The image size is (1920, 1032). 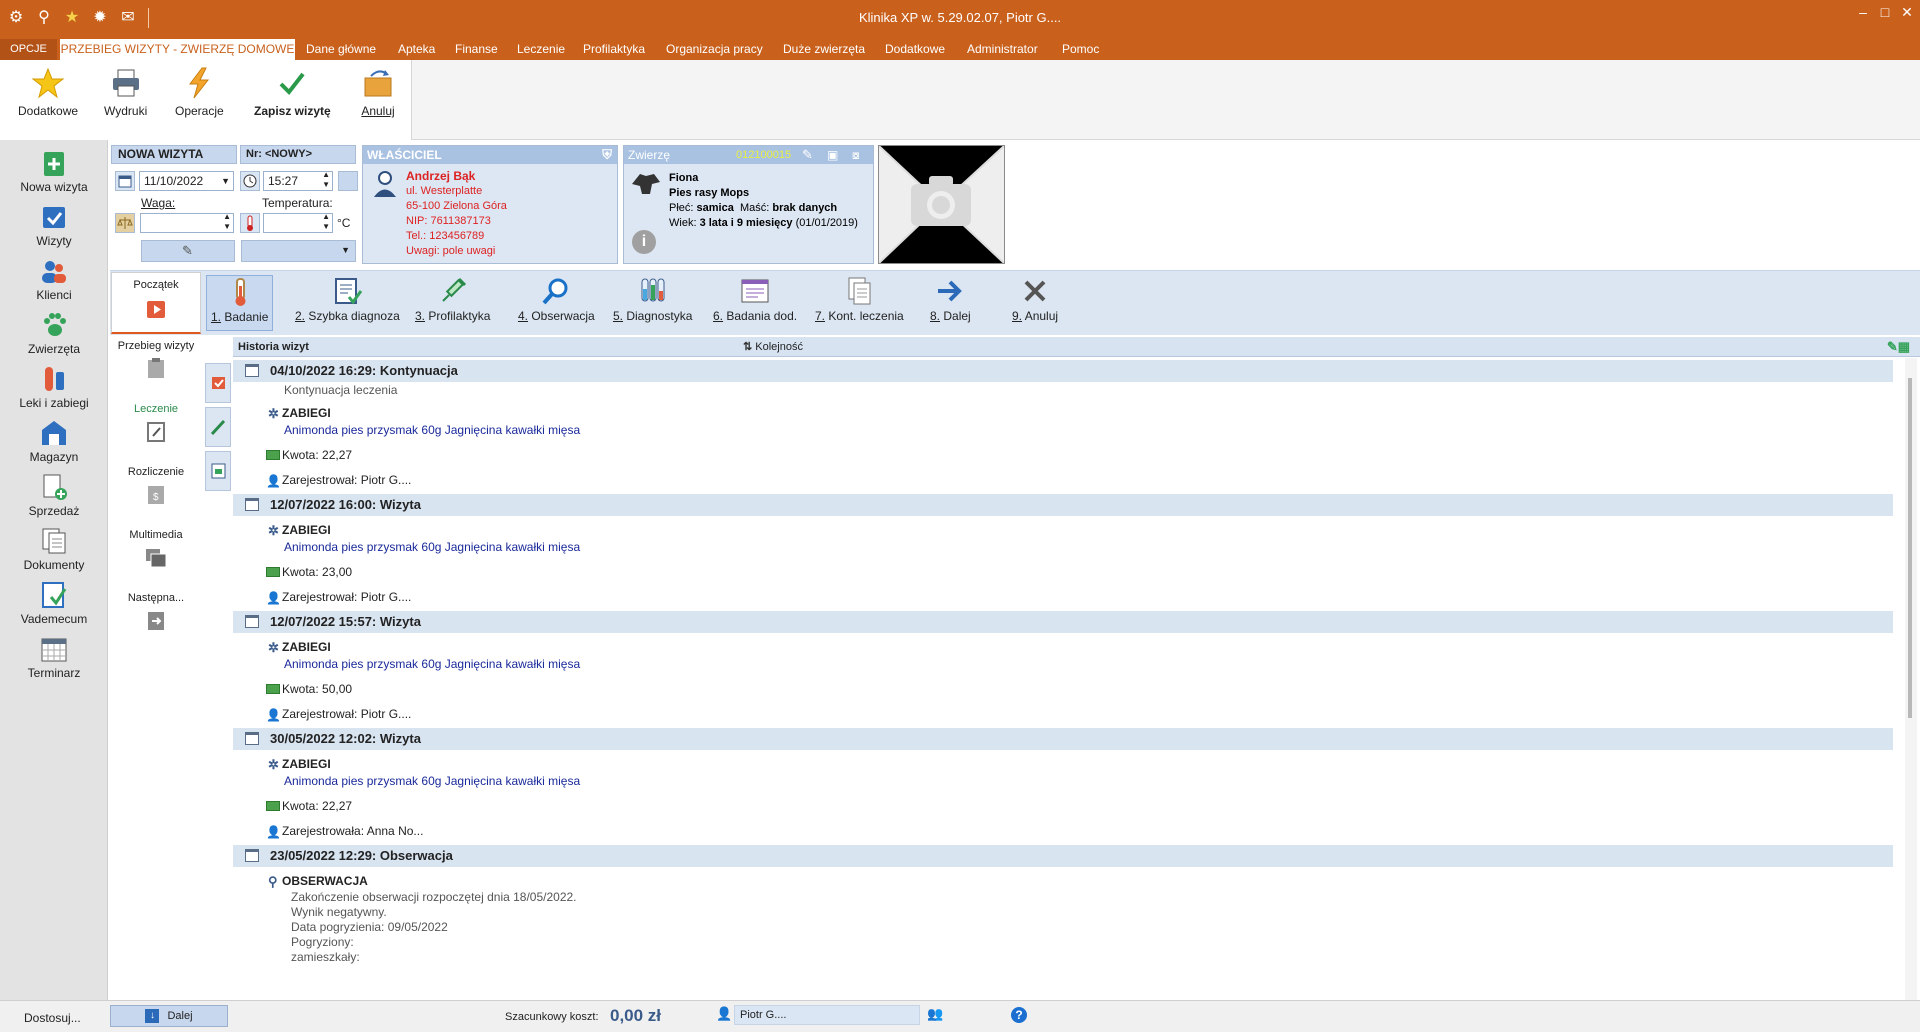 What do you see at coordinates (935, 1014) in the screenshot?
I see `users-settings-icon: 👥` at bounding box center [935, 1014].